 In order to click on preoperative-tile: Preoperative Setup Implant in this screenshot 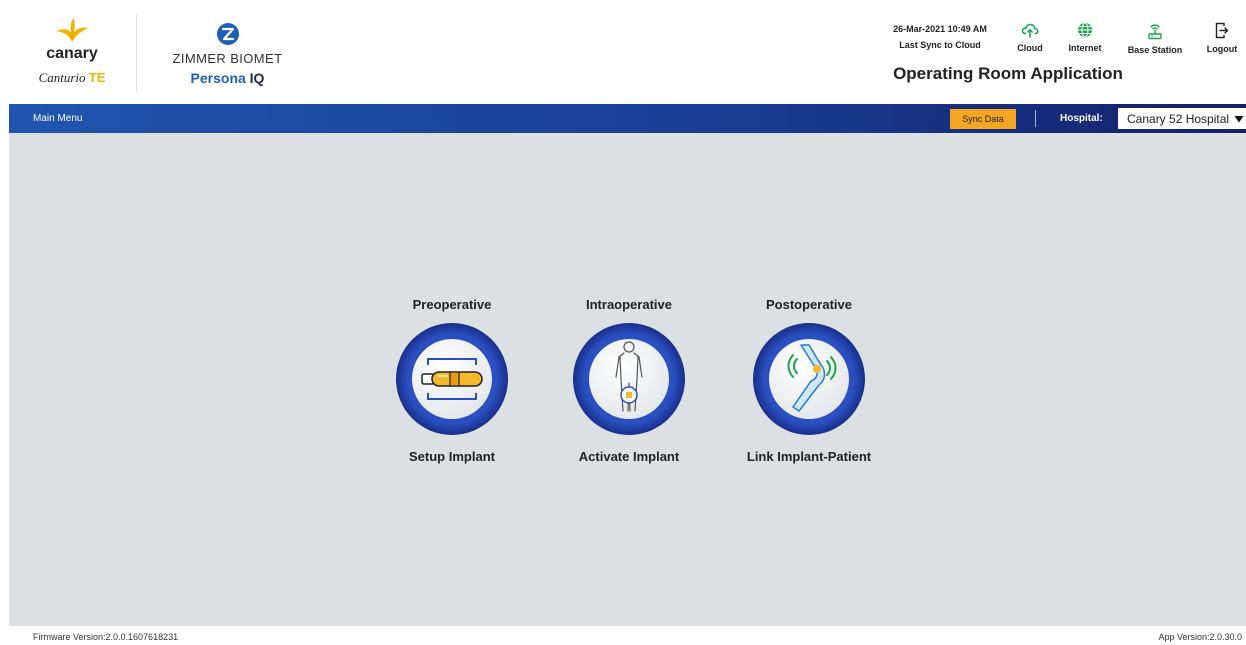, I will do `click(452, 382)`.